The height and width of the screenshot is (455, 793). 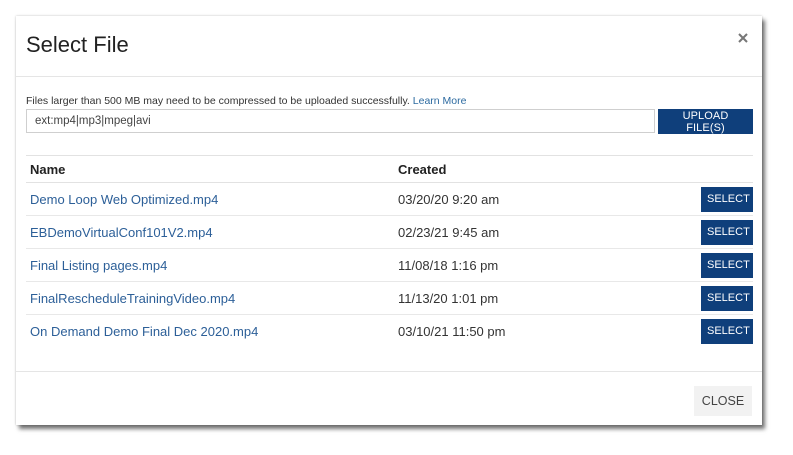 I want to click on dialog-title: Select File, so click(x=77, y=44).